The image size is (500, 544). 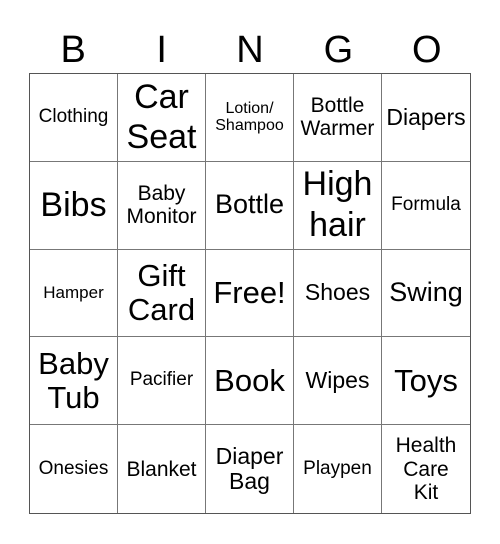 I want to click on bingo-cell: Bottle, so click(x=250, y=205).